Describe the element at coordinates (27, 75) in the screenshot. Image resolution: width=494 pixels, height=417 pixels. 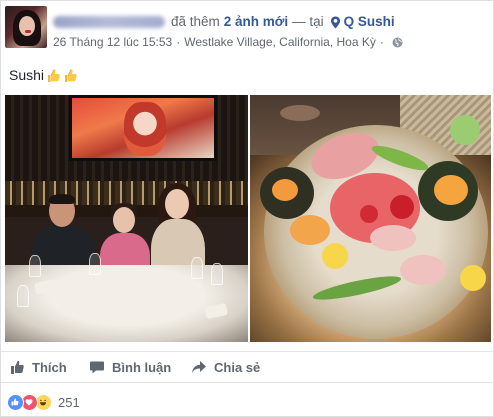
I see `caption-text: Sushi` at that location.